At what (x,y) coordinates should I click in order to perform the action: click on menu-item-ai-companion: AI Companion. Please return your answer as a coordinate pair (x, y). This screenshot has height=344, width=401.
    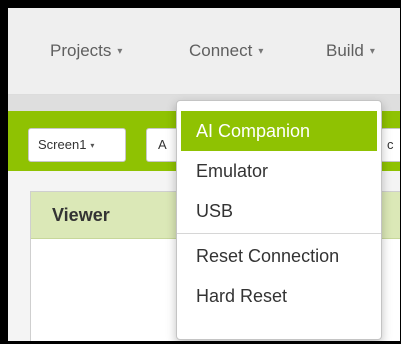
    Looking at the image, I should click on (279, 131).